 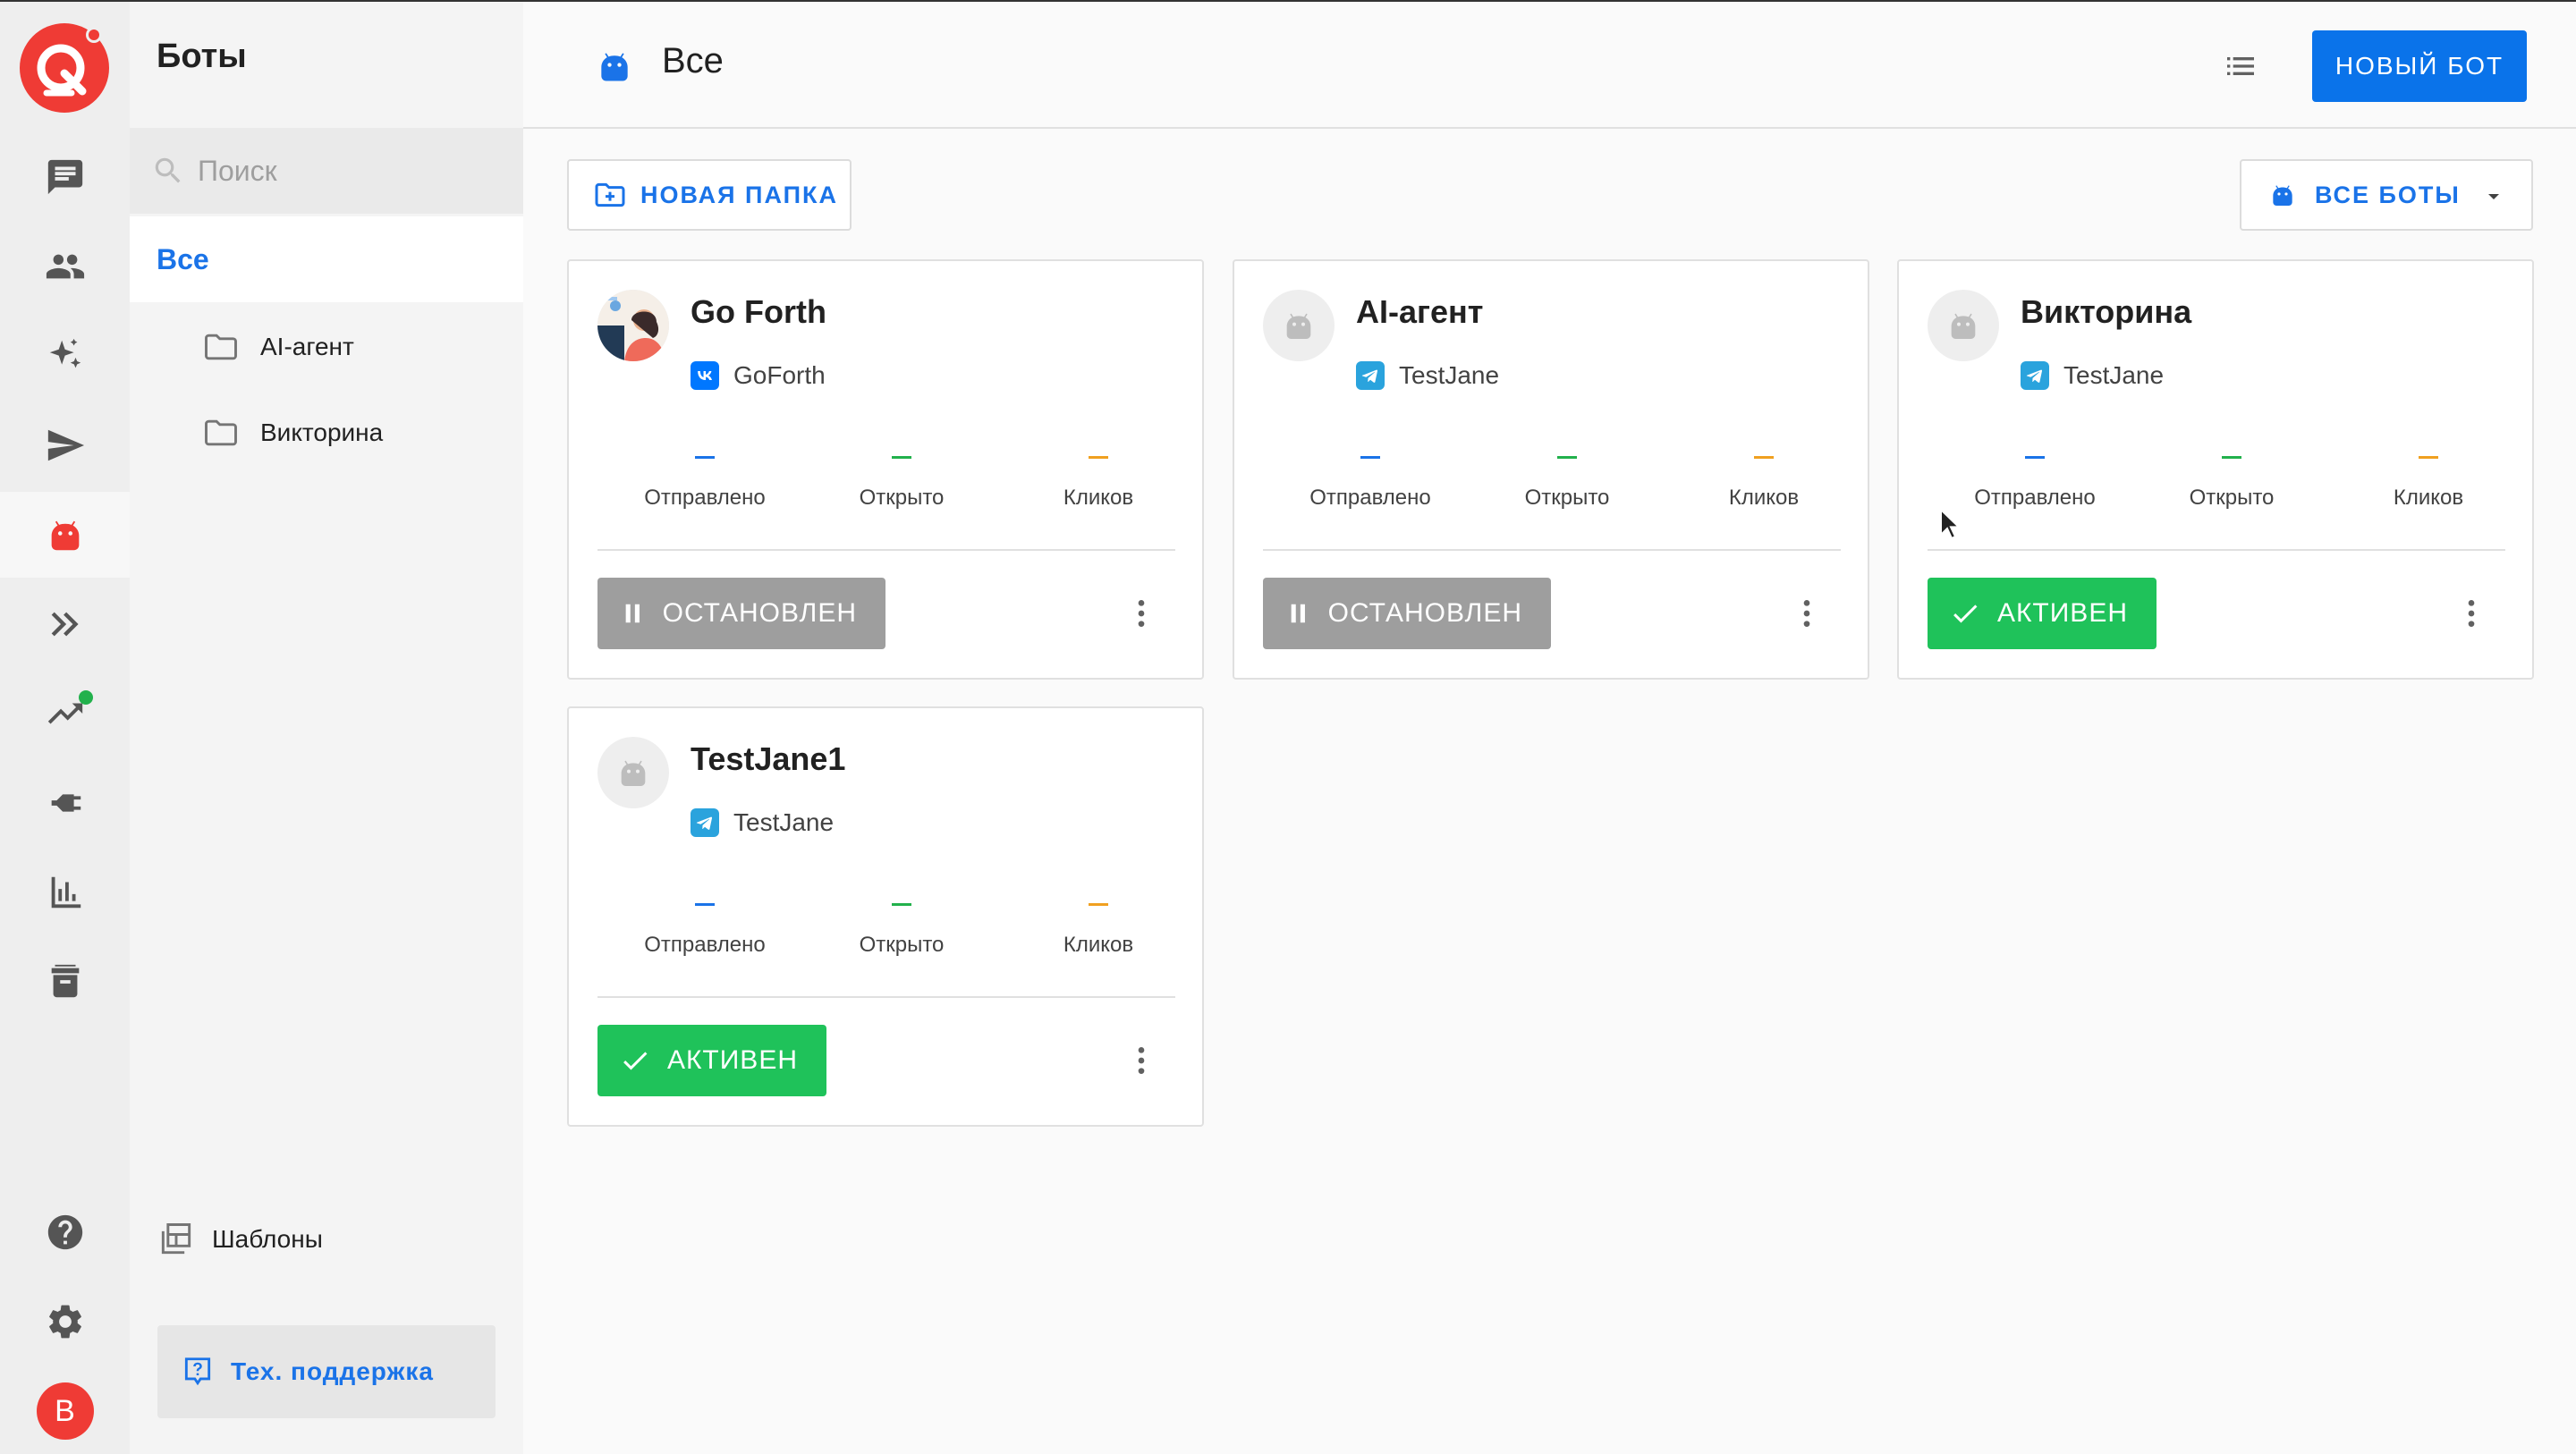 I want to click on rail-item-contacts, so click(x=65, y=266).